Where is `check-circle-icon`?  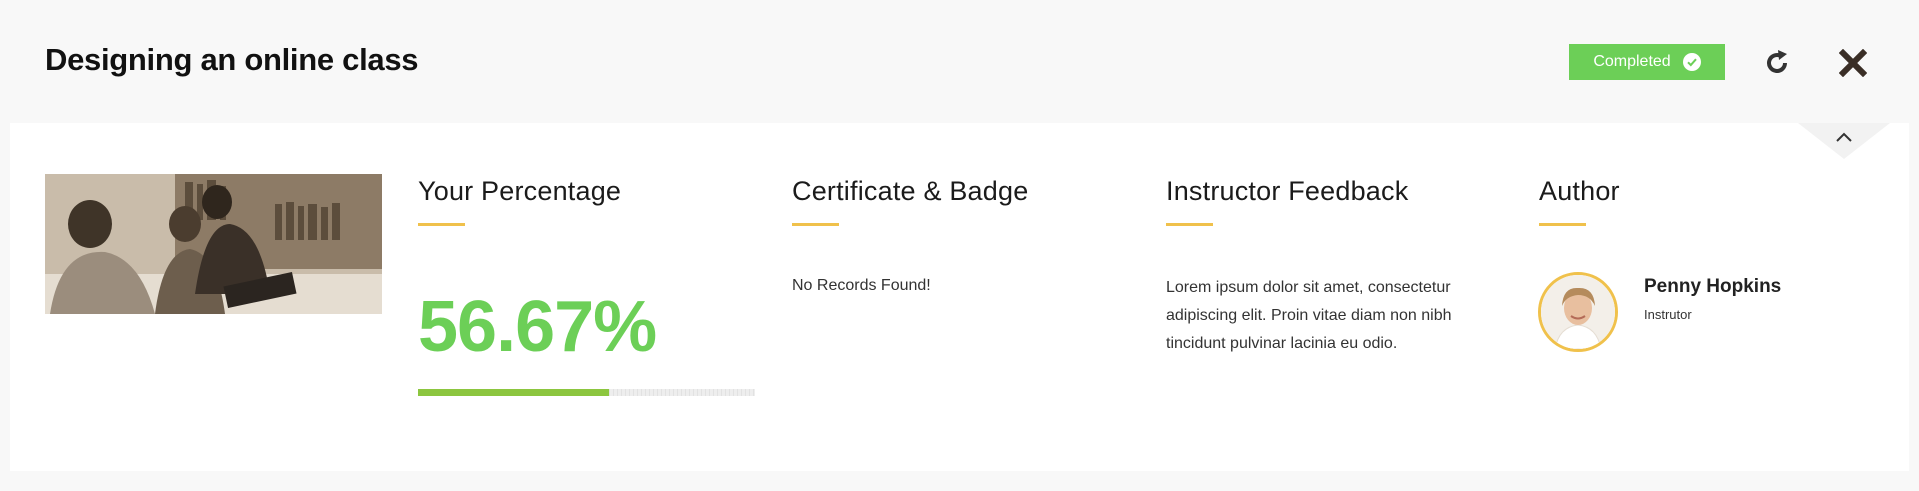
check-circle-icon is located at coordinates (1691, 62).